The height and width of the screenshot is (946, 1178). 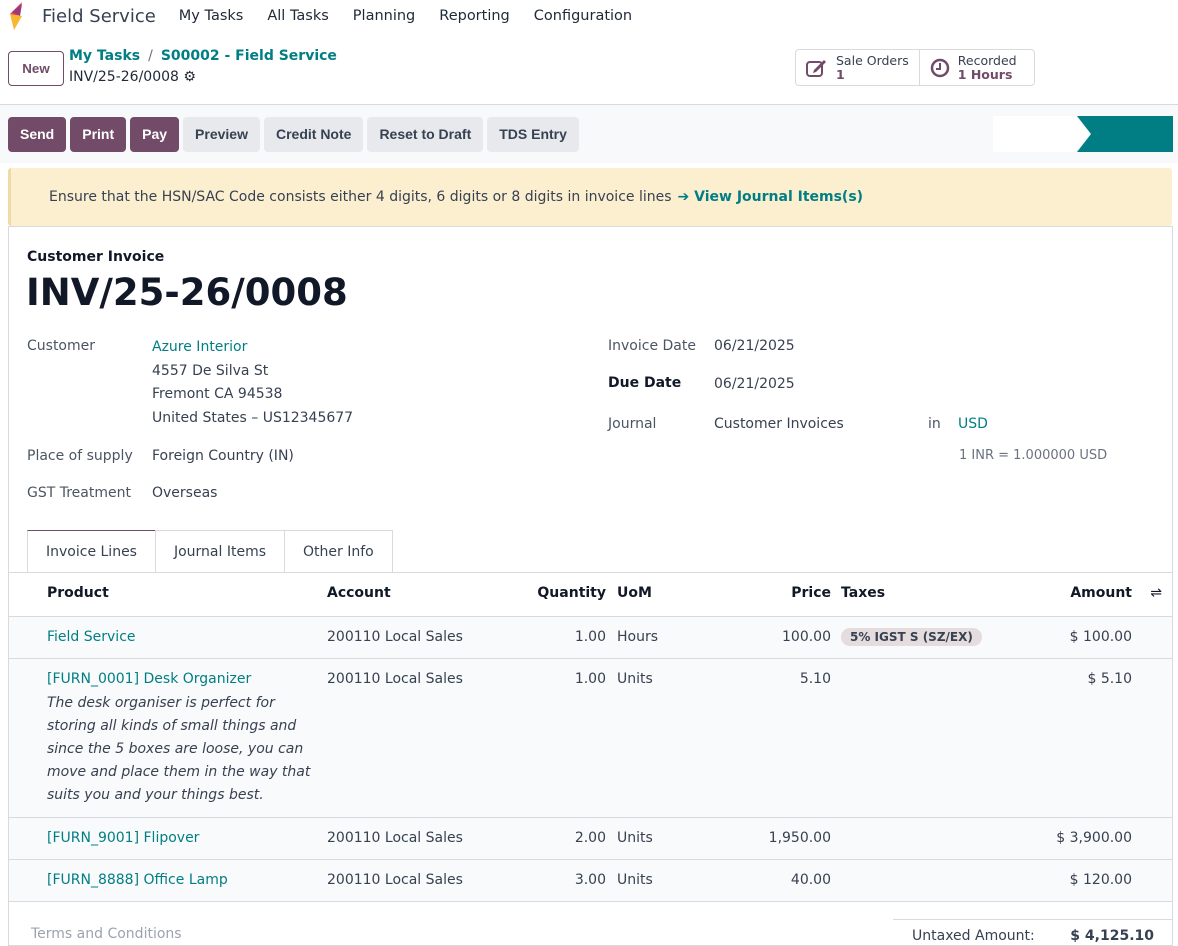 I want to click on tab-journal-items: Journal Items, so click(x=220, y=551).